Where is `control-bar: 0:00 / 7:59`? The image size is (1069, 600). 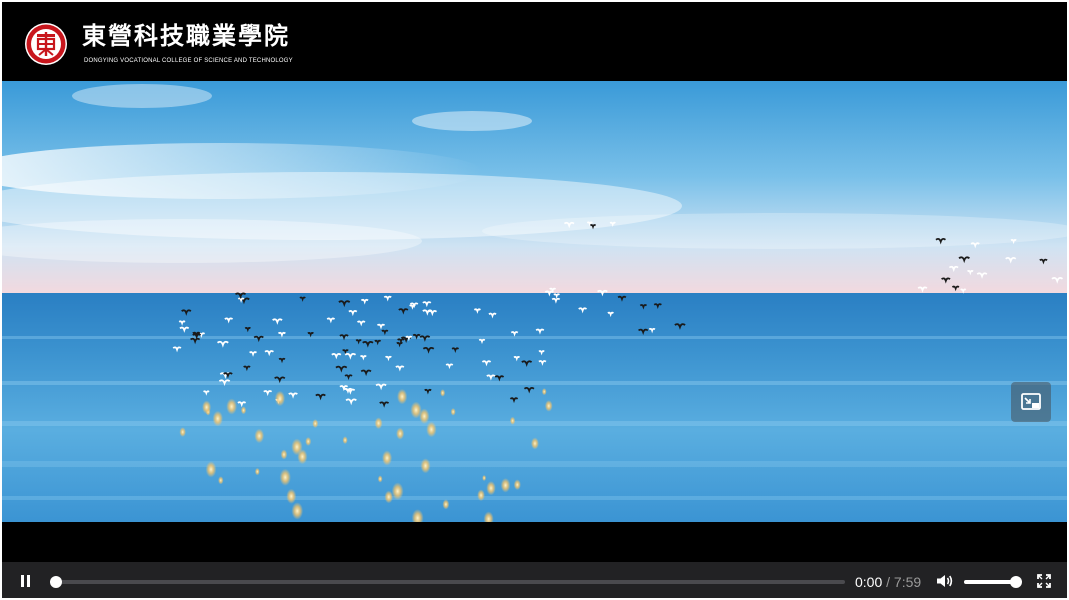 control-bar: 0:00 / 7:59 is located at coordinates (534, 580).